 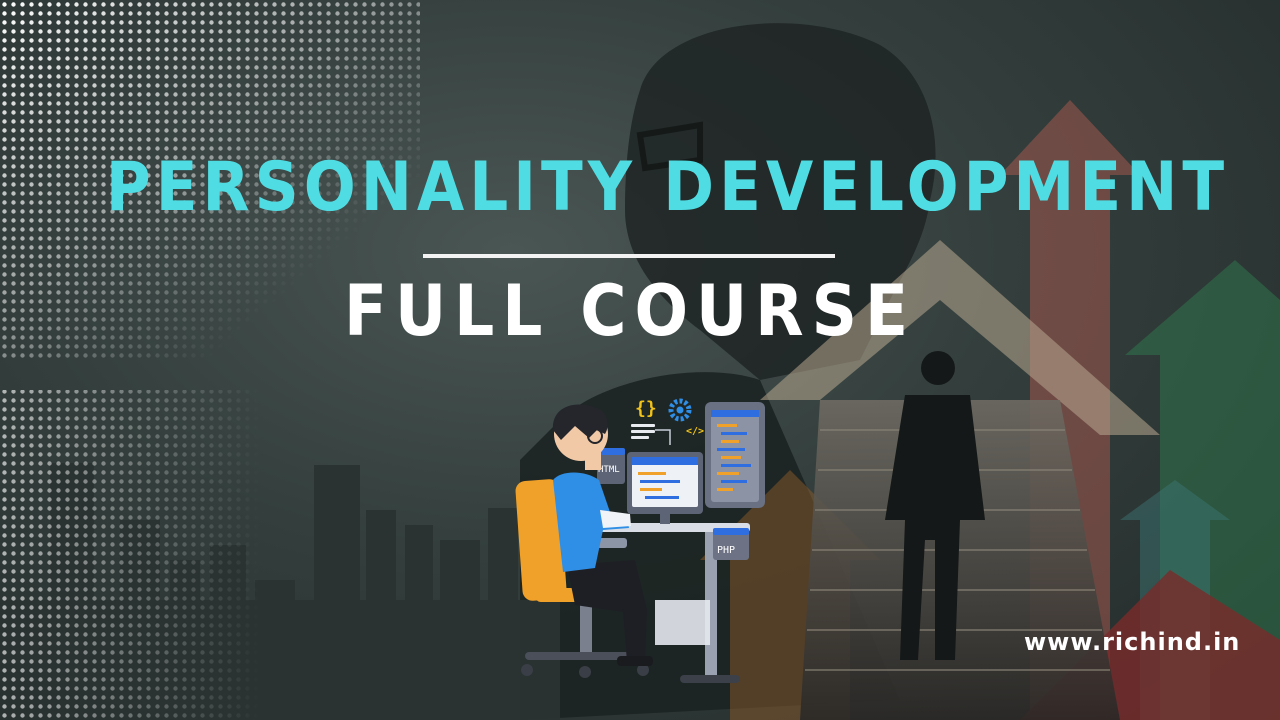 I want to click on php-label: PHP, so click(x=726, y=550).